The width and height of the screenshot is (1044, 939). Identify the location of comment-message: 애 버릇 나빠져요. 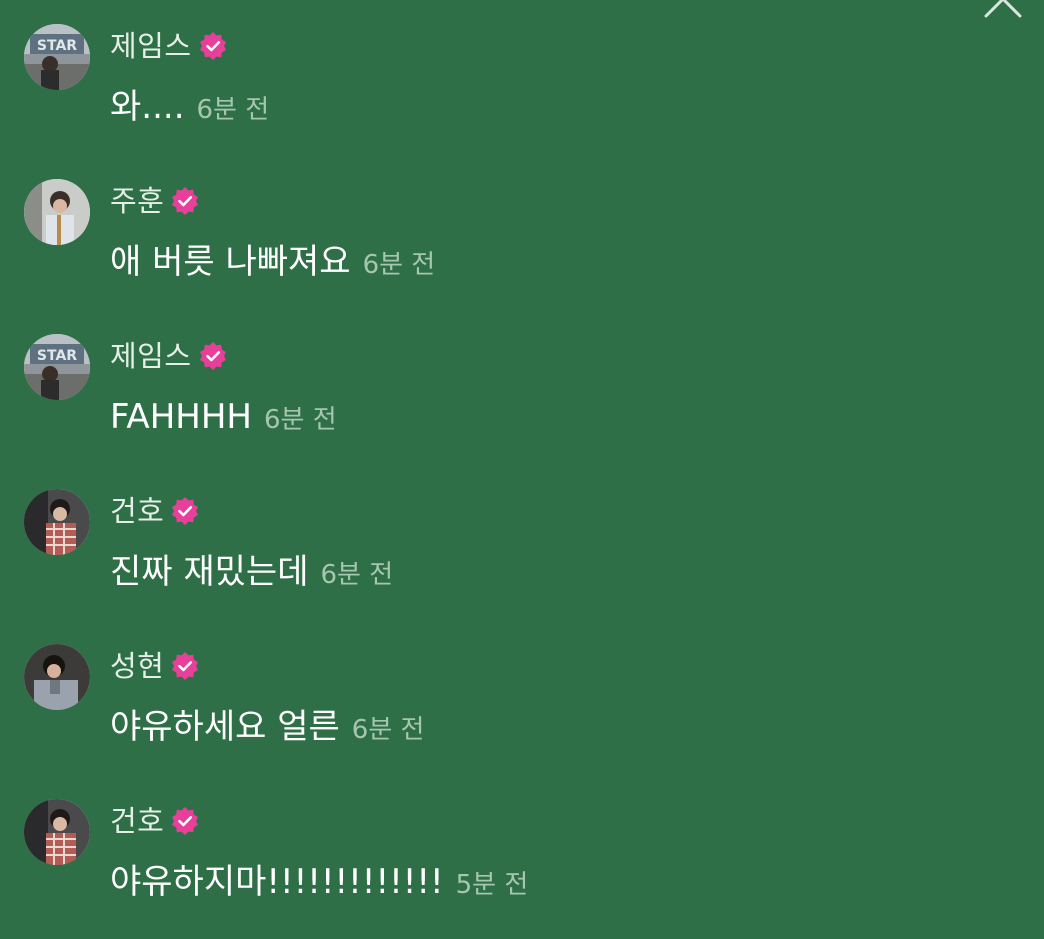
(230, 262).